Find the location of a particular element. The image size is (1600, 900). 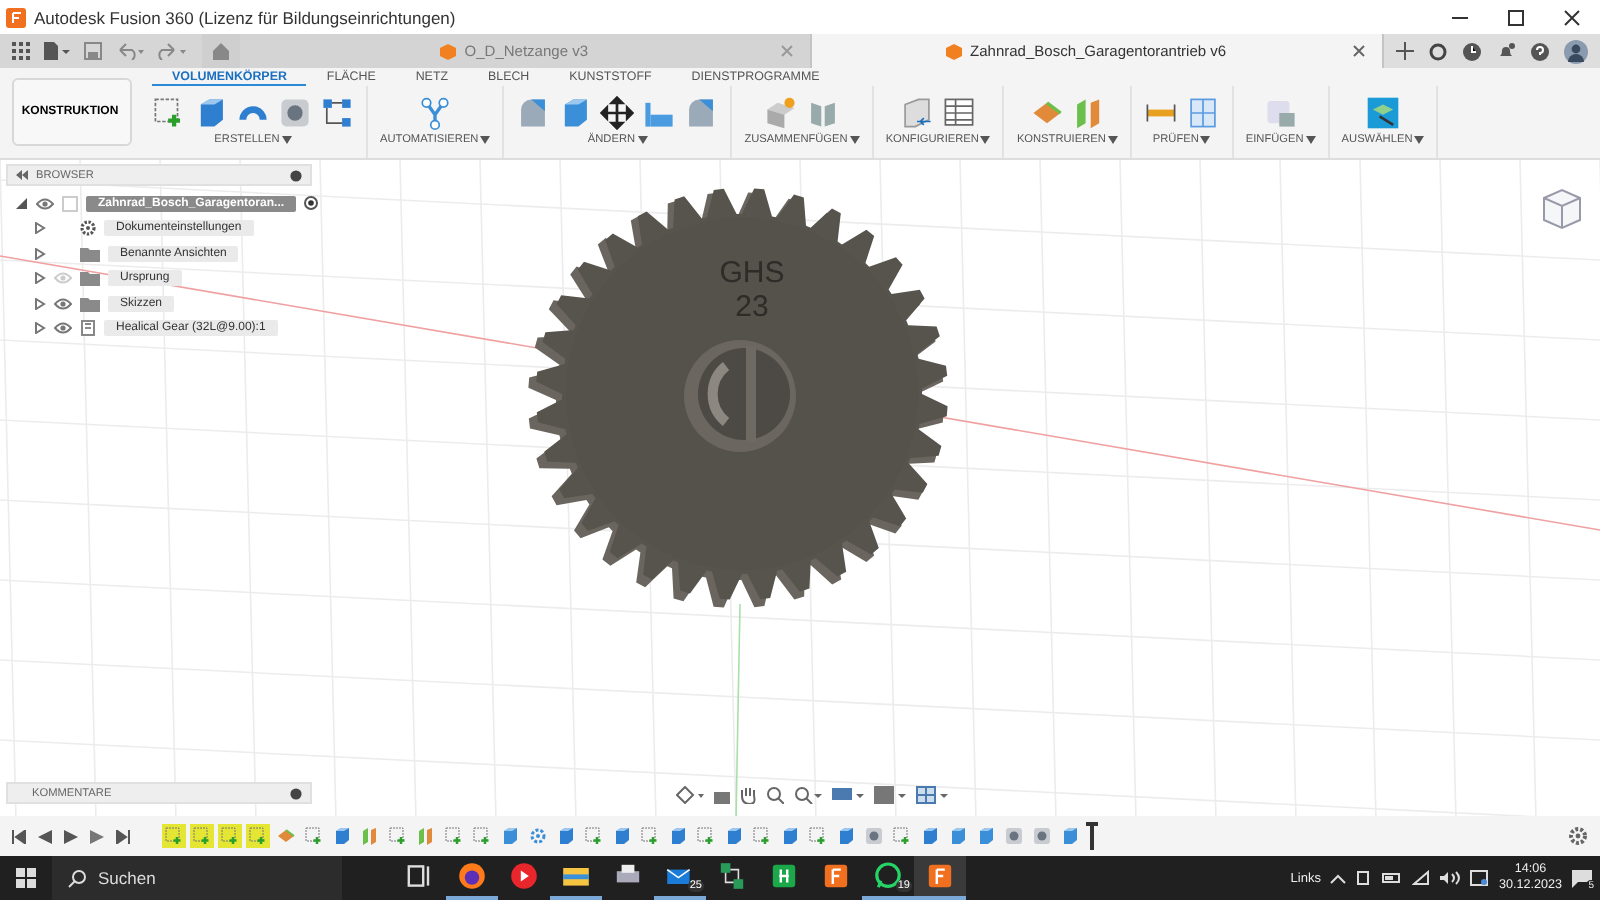

apps-grid-icon is located at coordinates (21, 51).